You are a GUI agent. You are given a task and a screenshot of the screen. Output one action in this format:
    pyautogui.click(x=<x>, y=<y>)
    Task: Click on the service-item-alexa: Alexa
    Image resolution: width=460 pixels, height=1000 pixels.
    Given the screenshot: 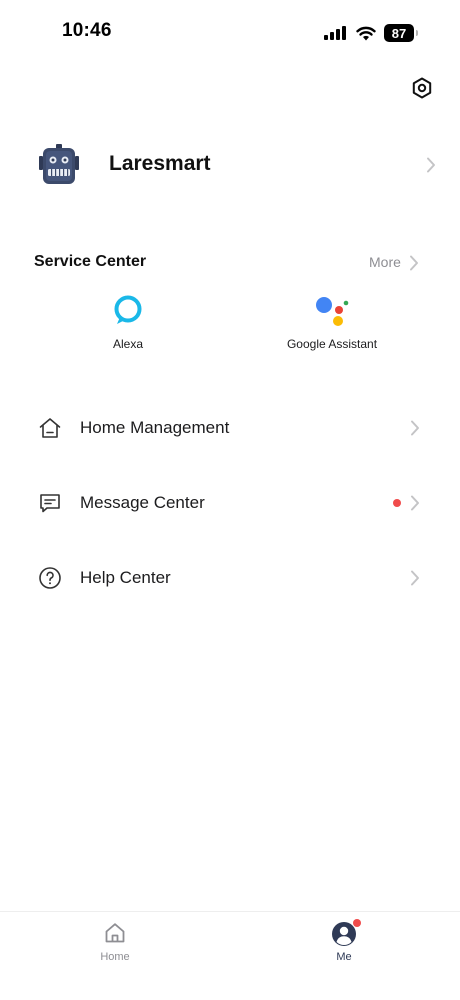 What is the action you would take?
    pyautogui.click(x=128, y=324)
    